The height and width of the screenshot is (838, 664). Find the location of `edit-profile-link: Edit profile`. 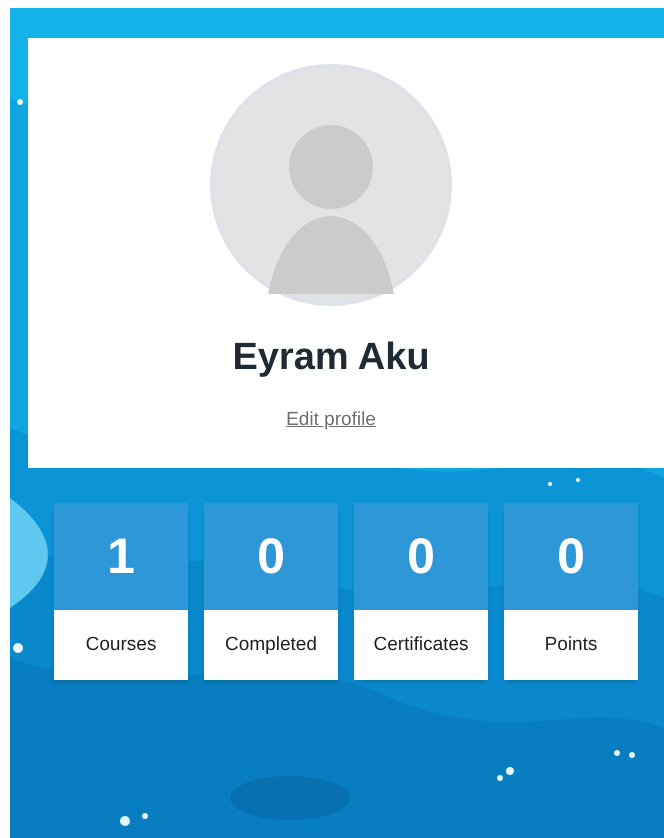

edit-profile-link: Edit profile is located at coordinates (331, 420).